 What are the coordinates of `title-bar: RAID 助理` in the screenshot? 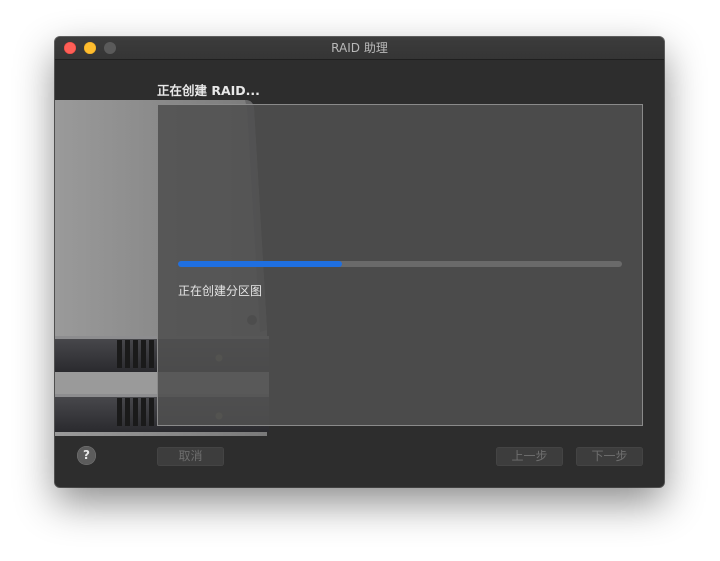 It's located at (359, 48).